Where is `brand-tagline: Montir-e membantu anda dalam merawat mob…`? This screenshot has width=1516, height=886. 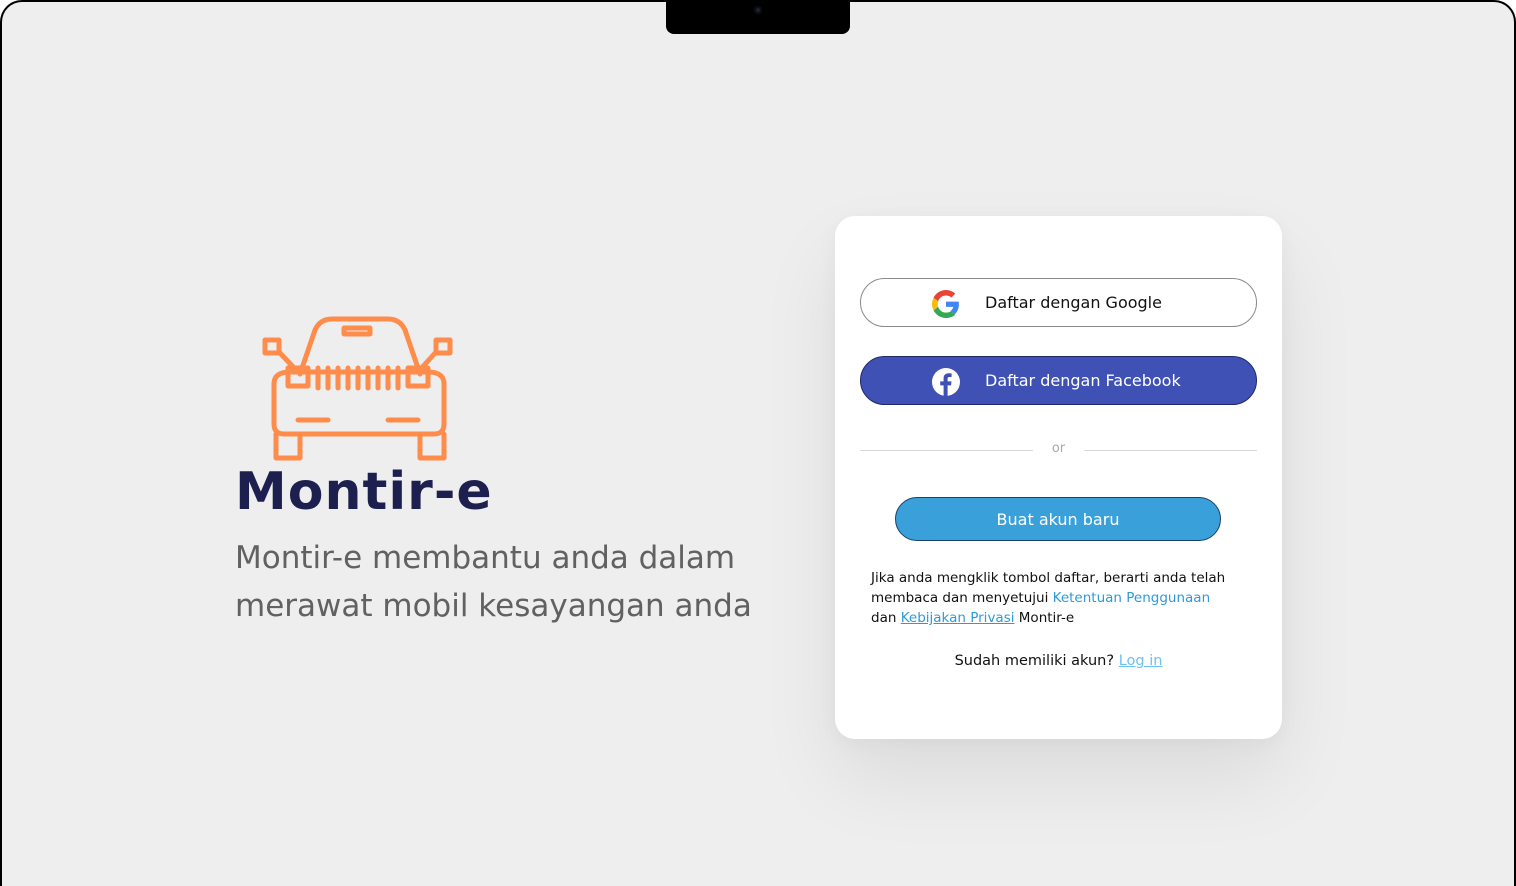 brand-tagline: Montir-e membantu anda dalam merawat mob… is located at coordinates (493, 582).